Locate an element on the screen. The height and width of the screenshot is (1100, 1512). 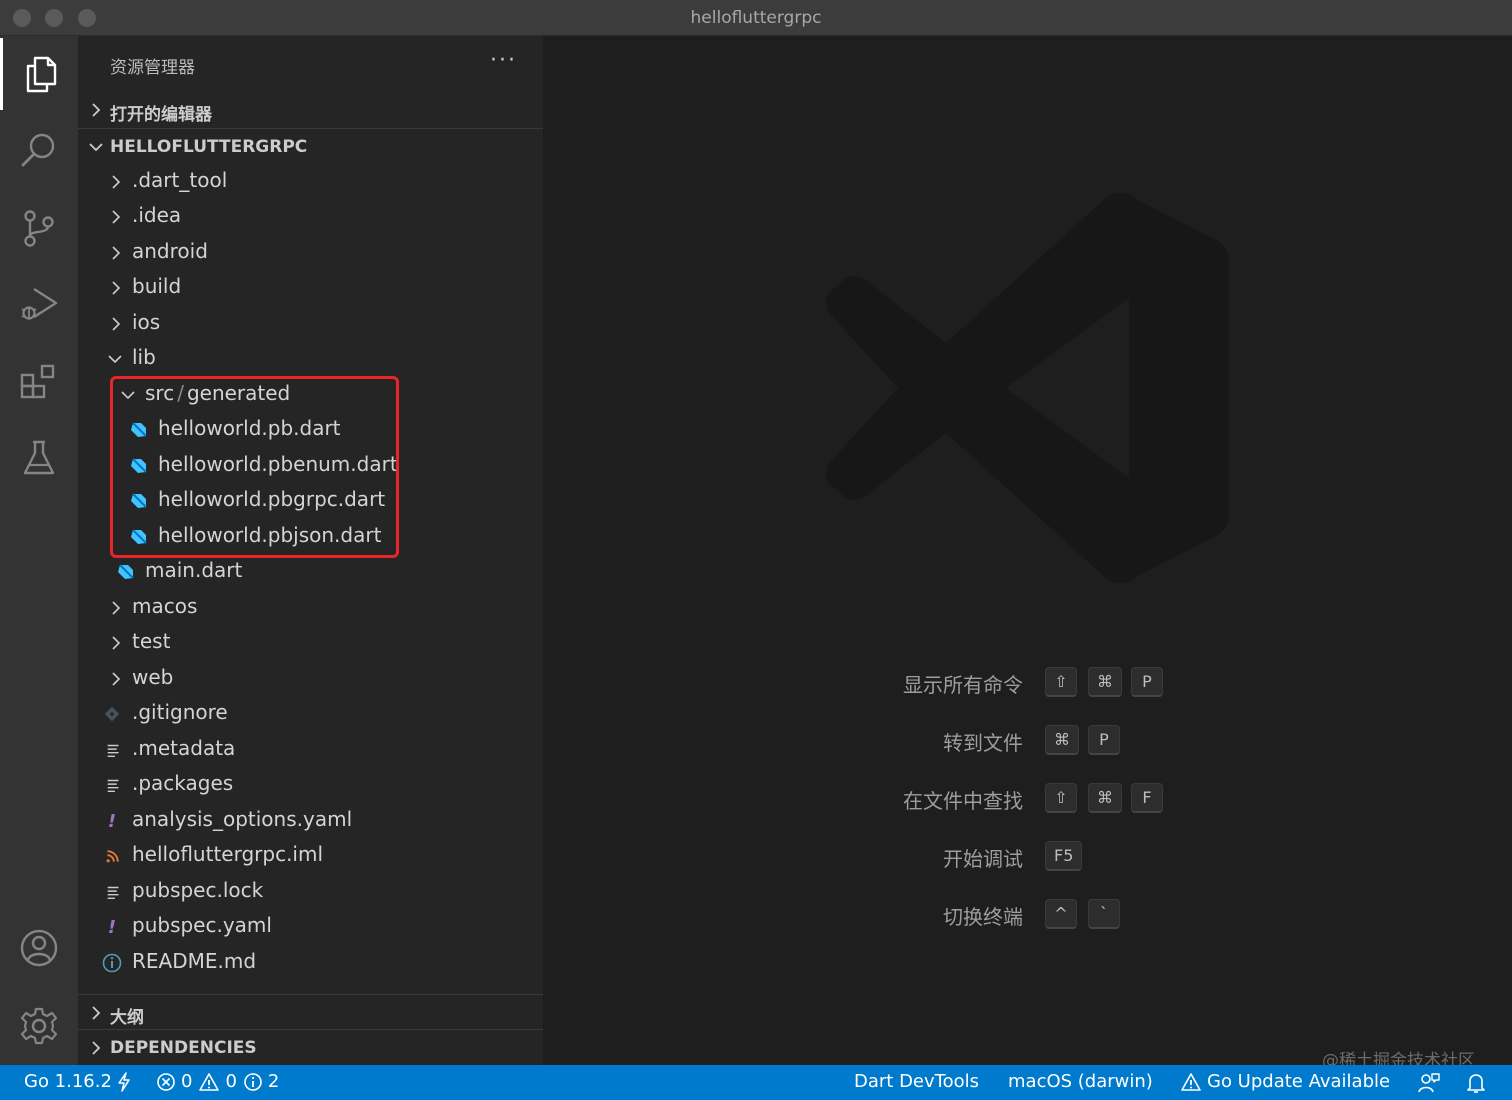
tree-item-file: .packages is located at coordinates (310, 784).